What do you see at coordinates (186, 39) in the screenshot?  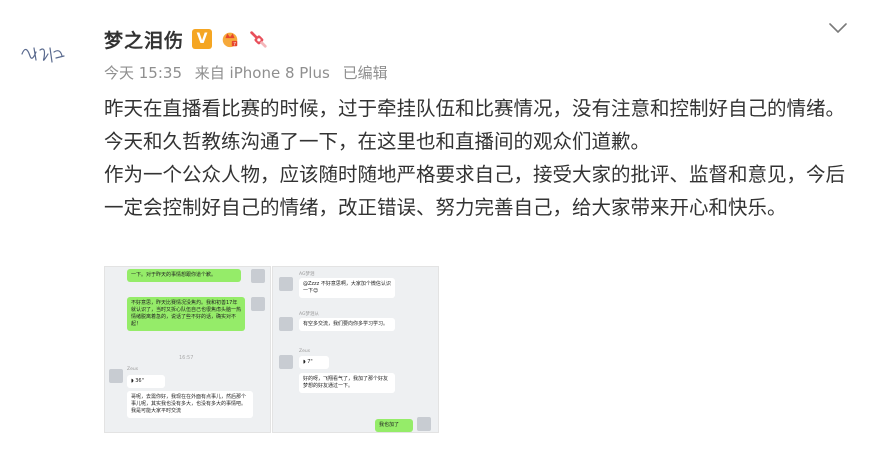 I see `username-row: 梦之泪伤 V 7` at bounding box center [186, 39].